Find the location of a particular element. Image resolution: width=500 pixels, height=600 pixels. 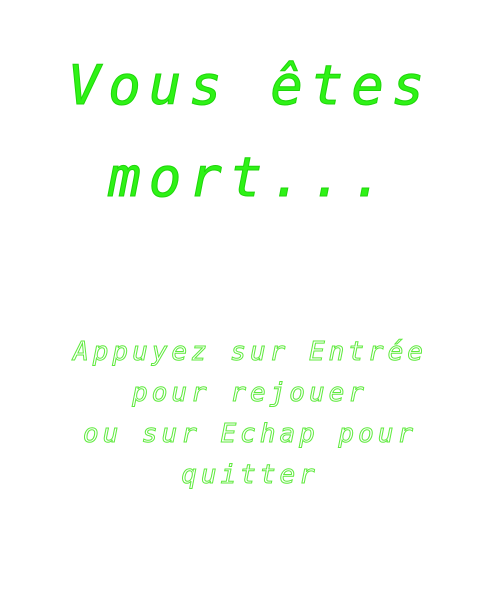

instruction-line: ou sur Echap pour is located at coordinates (250, 434).